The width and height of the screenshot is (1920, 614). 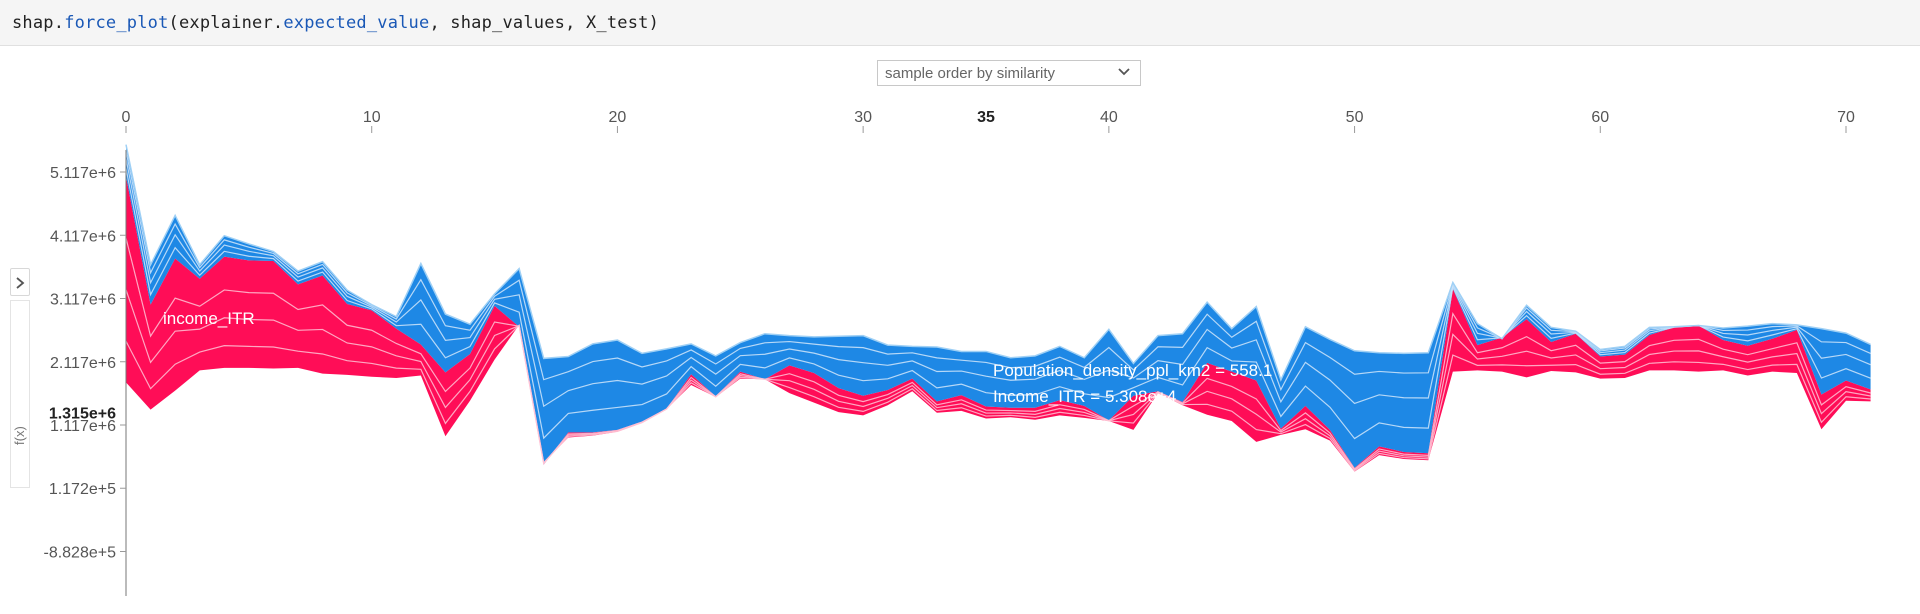 I want to click on y-tick-label: 3.117e+6, so click(x=83, y=300).